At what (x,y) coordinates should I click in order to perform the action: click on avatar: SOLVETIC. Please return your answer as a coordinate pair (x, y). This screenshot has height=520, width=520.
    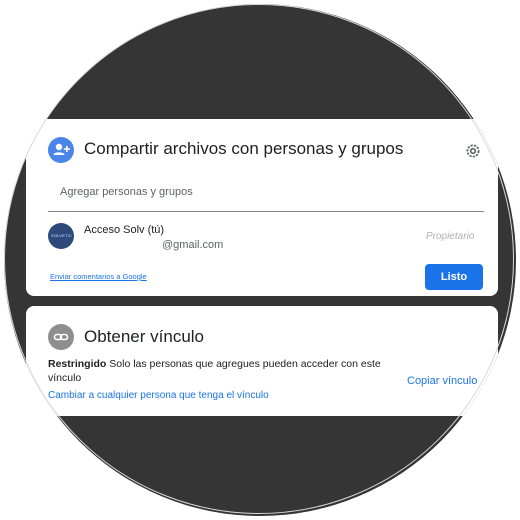
    Looking at the image, I should click on (61, 236).